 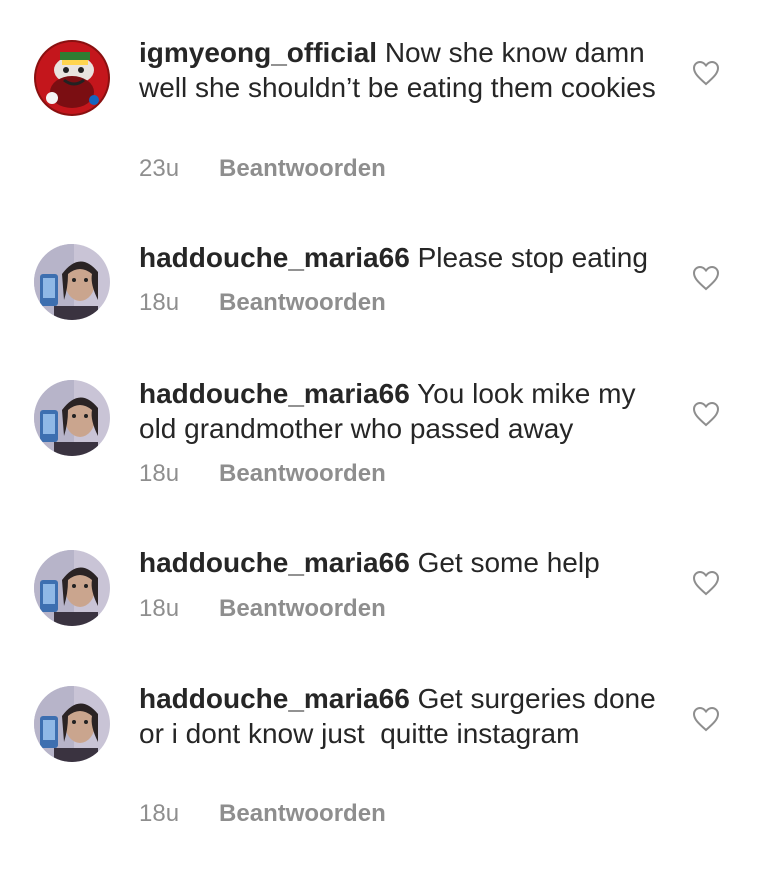 I want to click on comment-time: 23u, so click(x=159, y=168).